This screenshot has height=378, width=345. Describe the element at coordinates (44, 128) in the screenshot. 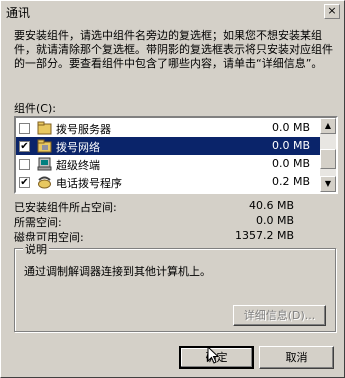

I see `folder-icon` at that location.